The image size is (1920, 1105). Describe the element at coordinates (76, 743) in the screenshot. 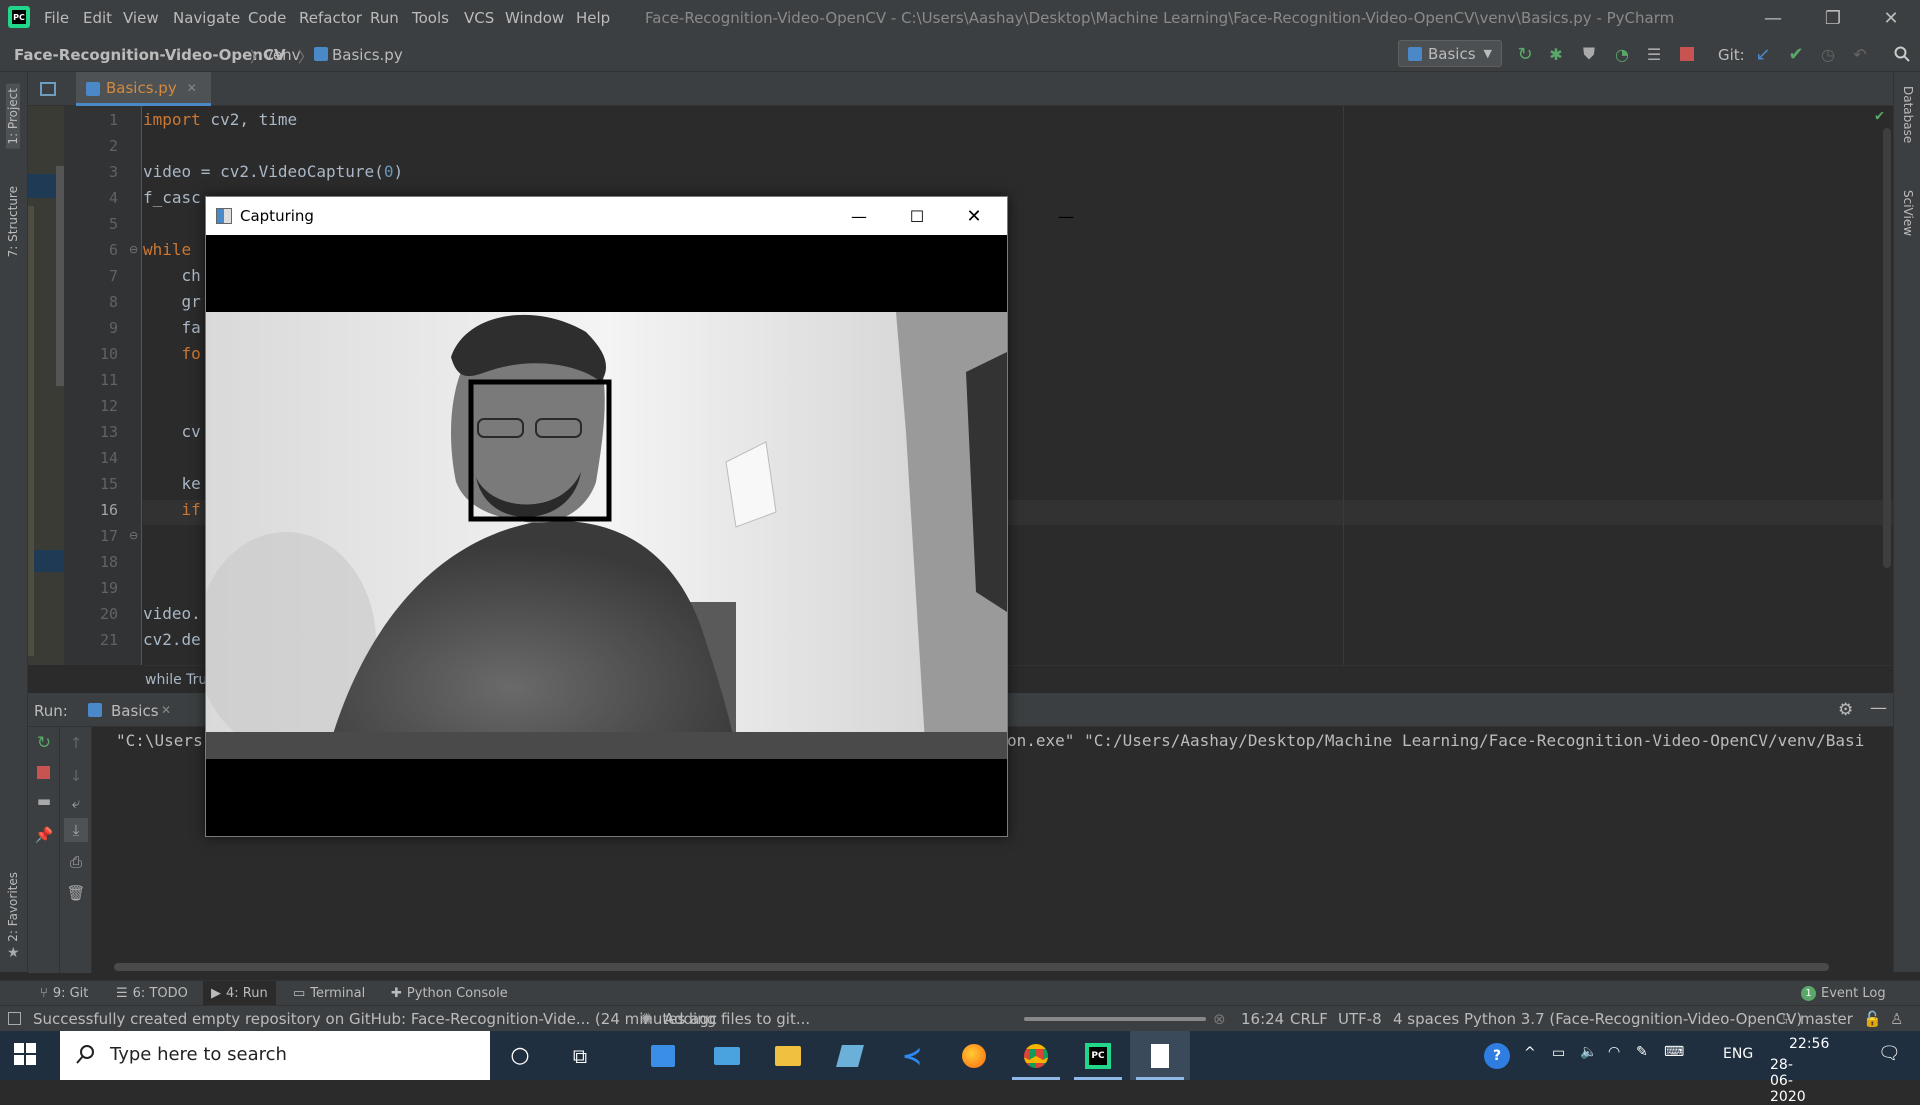

I see `up-arrow-icon: ↑` at that location.